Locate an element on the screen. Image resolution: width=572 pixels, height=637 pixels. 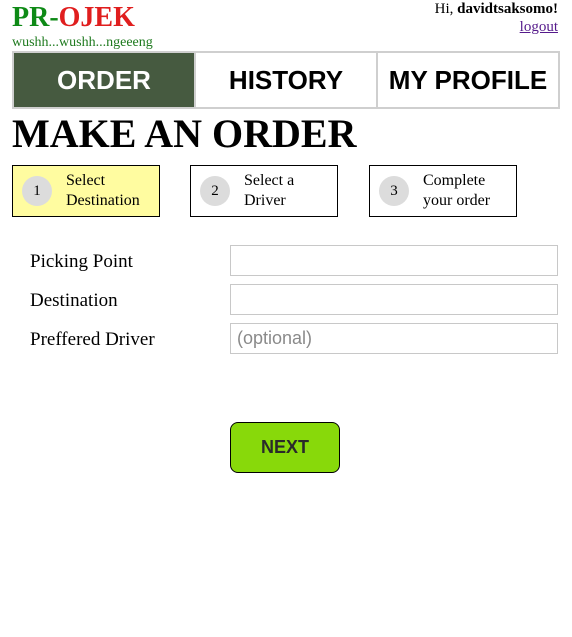
picking-point-label: Picking Point is located at coordinates (81, 261).